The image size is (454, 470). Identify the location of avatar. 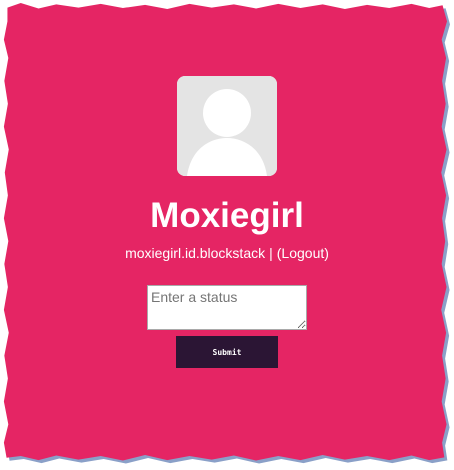
(227, 126).